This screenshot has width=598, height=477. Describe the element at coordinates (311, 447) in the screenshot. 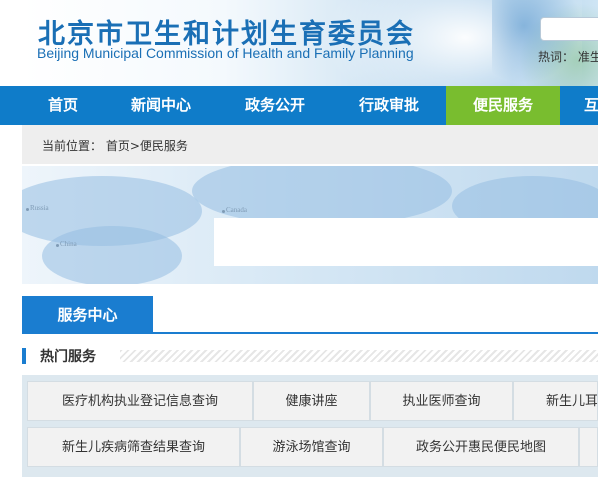

I see `service-swimming-venue-query: 游泳场馆查询` at that location.